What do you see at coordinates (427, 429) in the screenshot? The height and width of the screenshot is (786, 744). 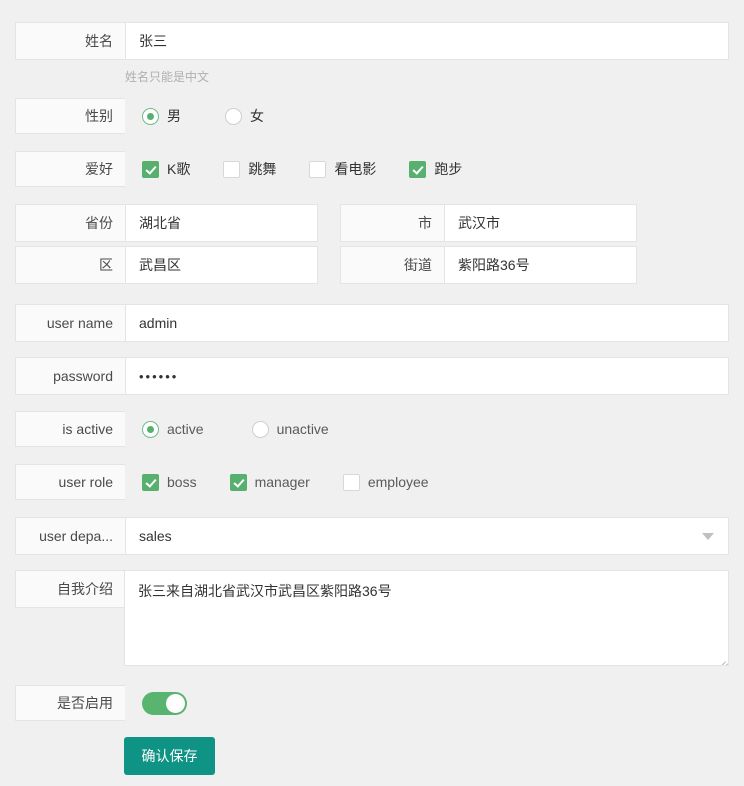 I see `is-active-options: active unactive` at bounding box center [427, 429].